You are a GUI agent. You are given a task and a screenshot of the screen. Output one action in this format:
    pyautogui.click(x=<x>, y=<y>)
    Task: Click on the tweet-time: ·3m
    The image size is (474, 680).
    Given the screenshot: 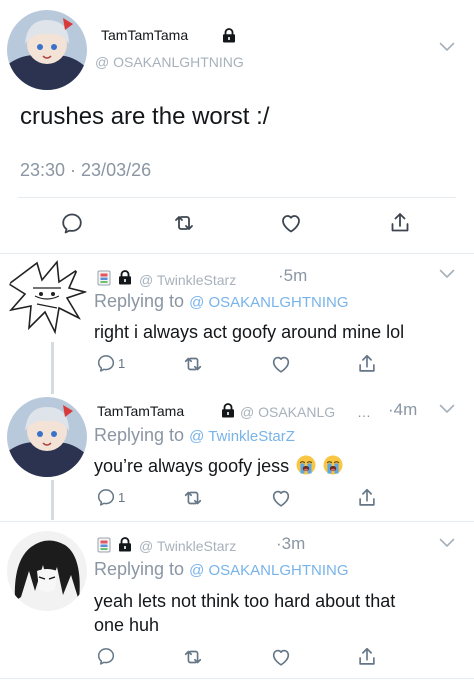 What is the action you would take?
    pyautogui.click(x=290, y=544)
    